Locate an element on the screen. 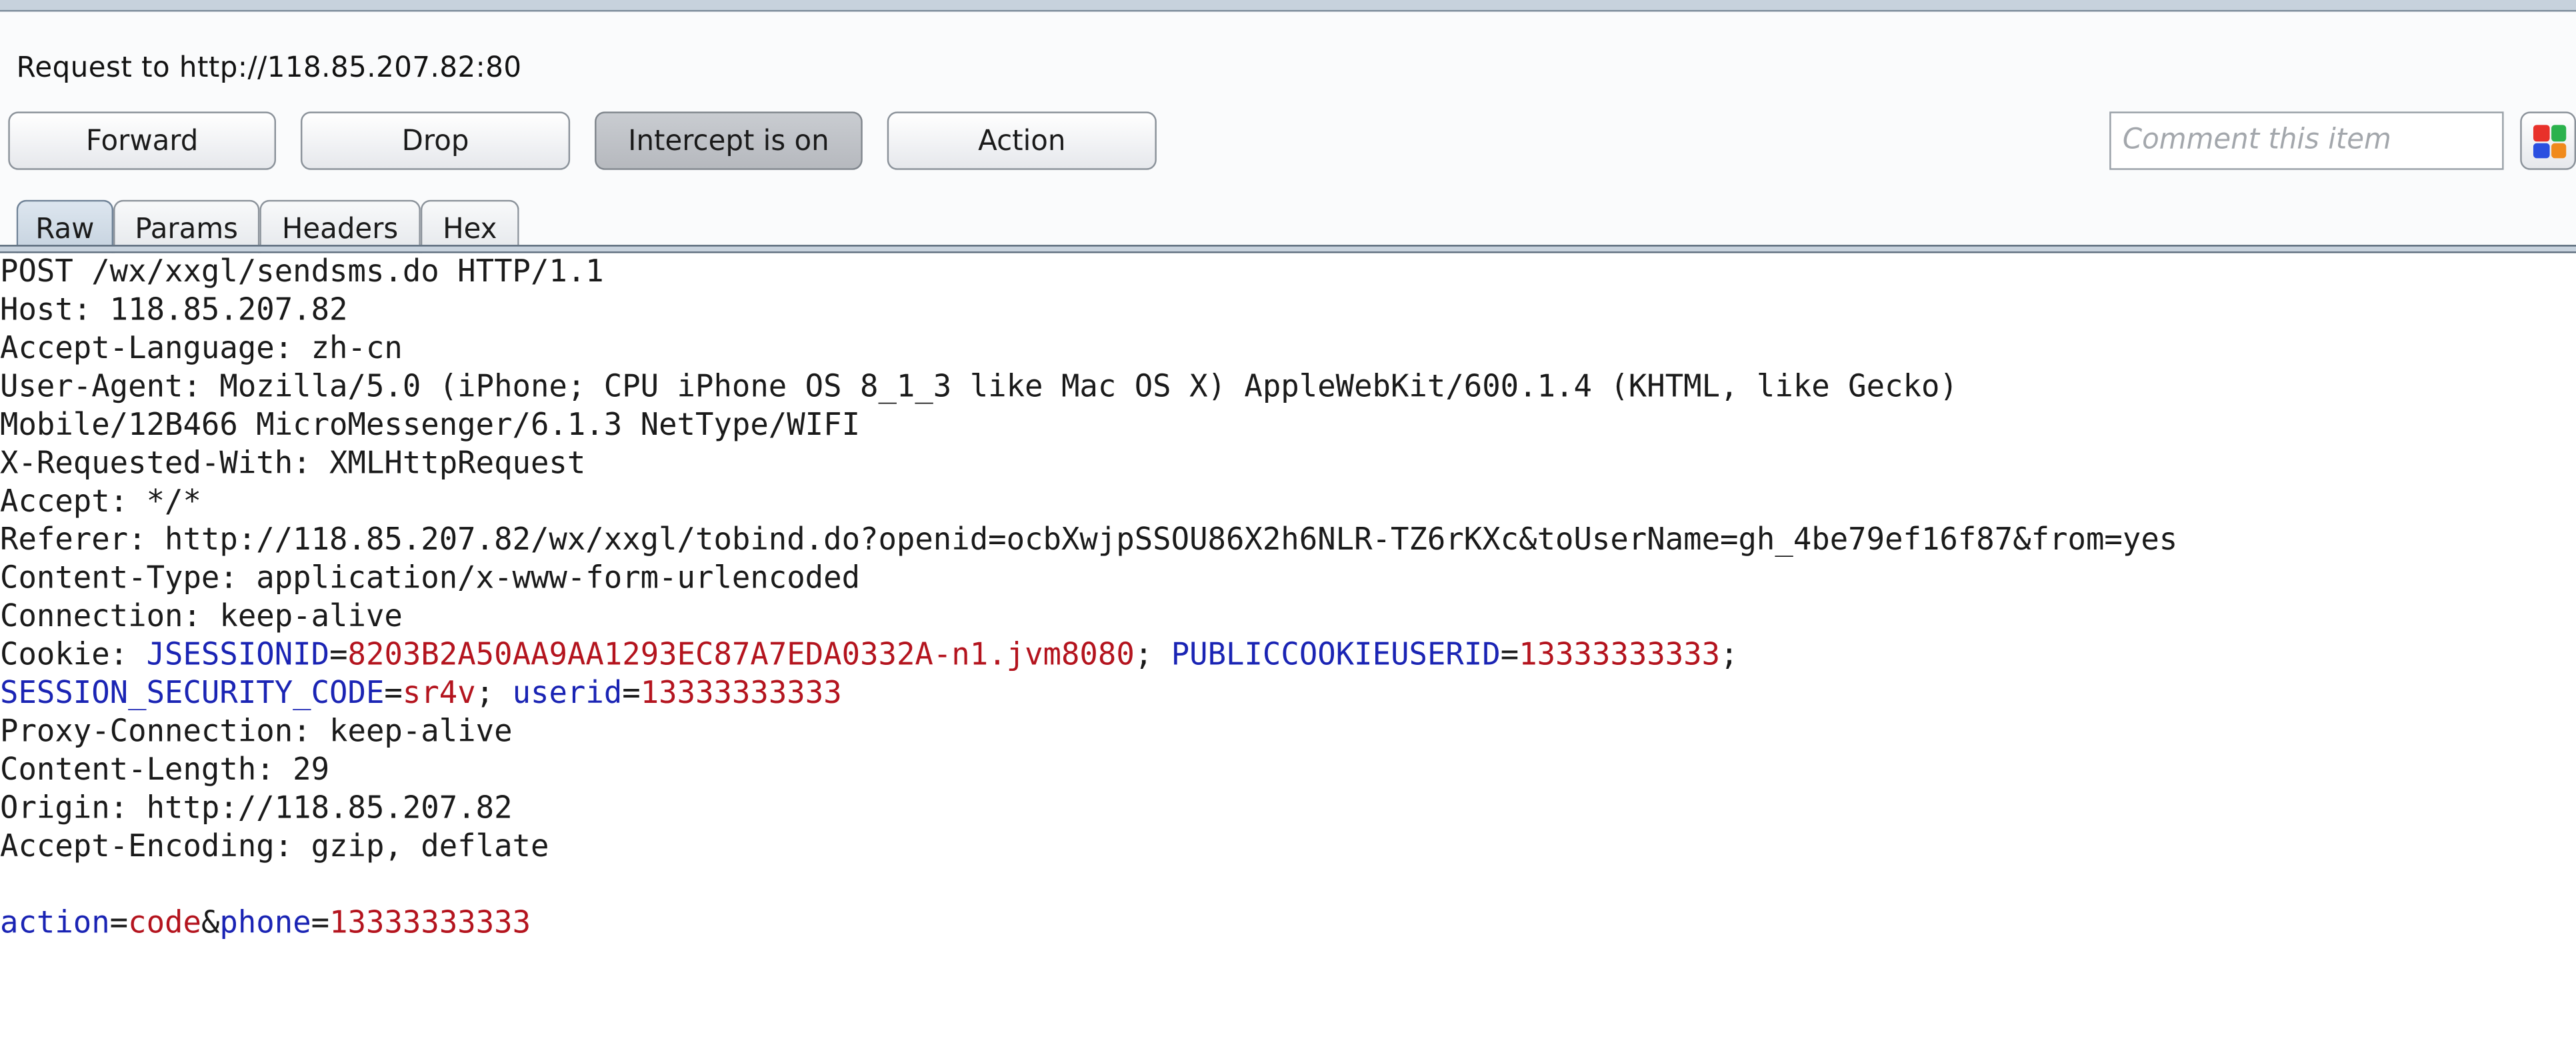  request-line: POST /wx/xxgl/sendsms.do HTTP/1.1 is located at coordinates (302, 272).